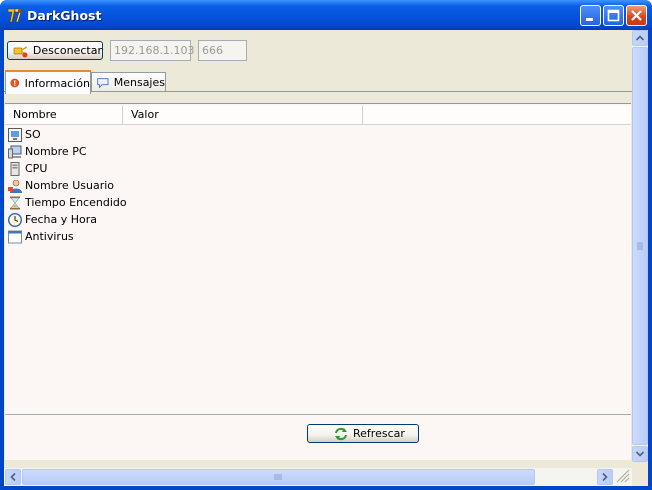 This screenshot has width=652, height=490. I want to click on title-bar: DarkGhost, so click(326, 15).